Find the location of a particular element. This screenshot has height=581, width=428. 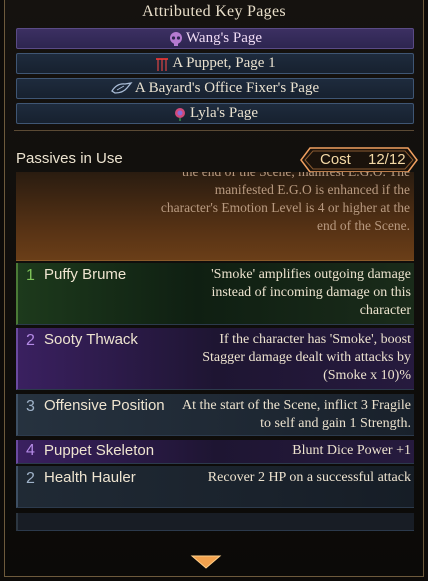

key-page-label: A Puppet, Page 1 is located at coordinates (224, 63).